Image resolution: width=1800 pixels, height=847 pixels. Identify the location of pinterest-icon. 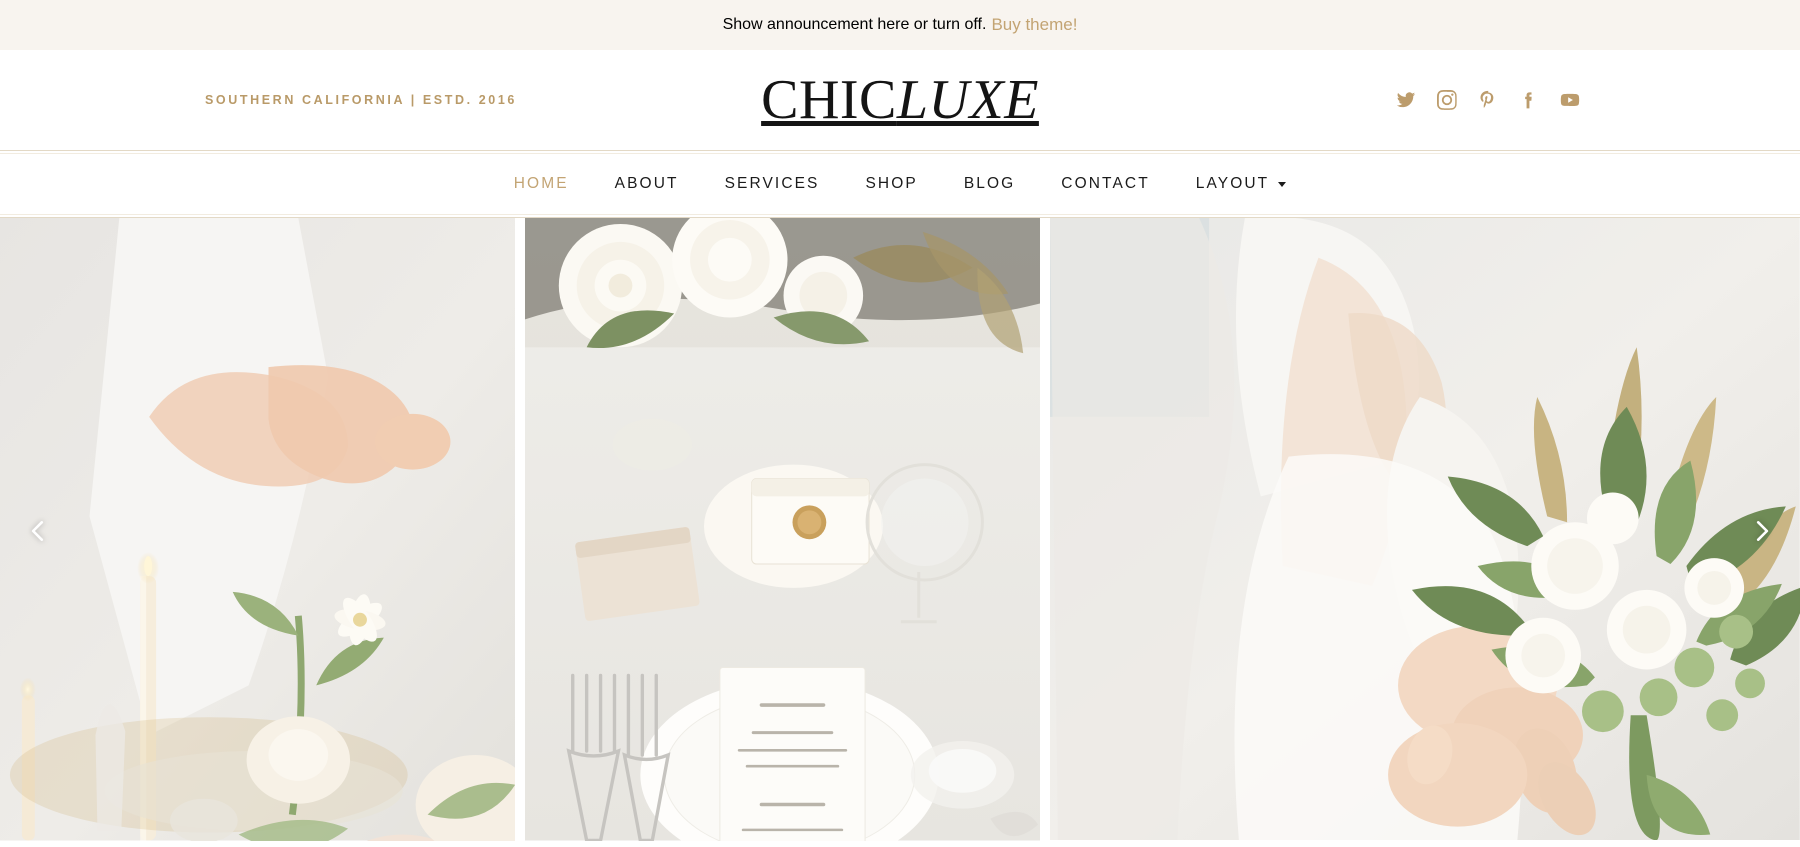
(1488, 100).